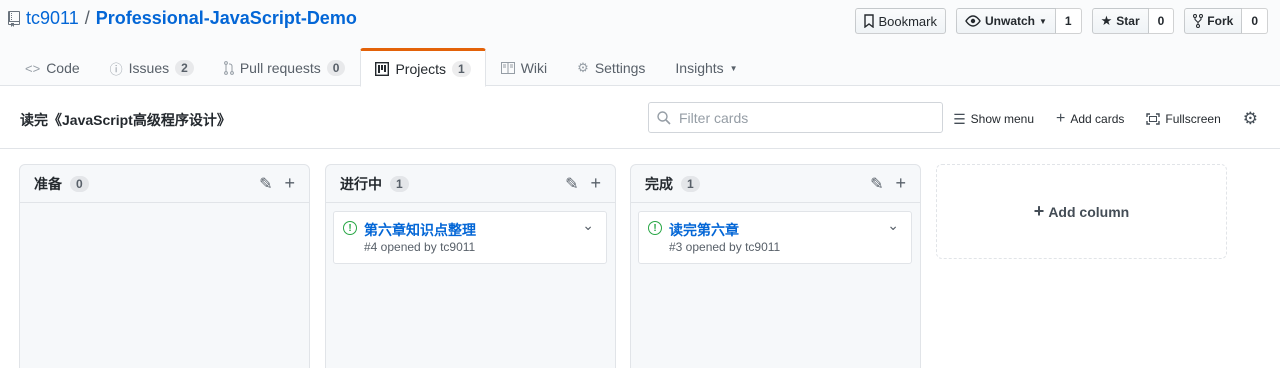 The image size is (1280, 368). What do you see at coordinates (659, 183) in the screenshot?
I see `column-name: 完成` at bounding box center [659, 183].